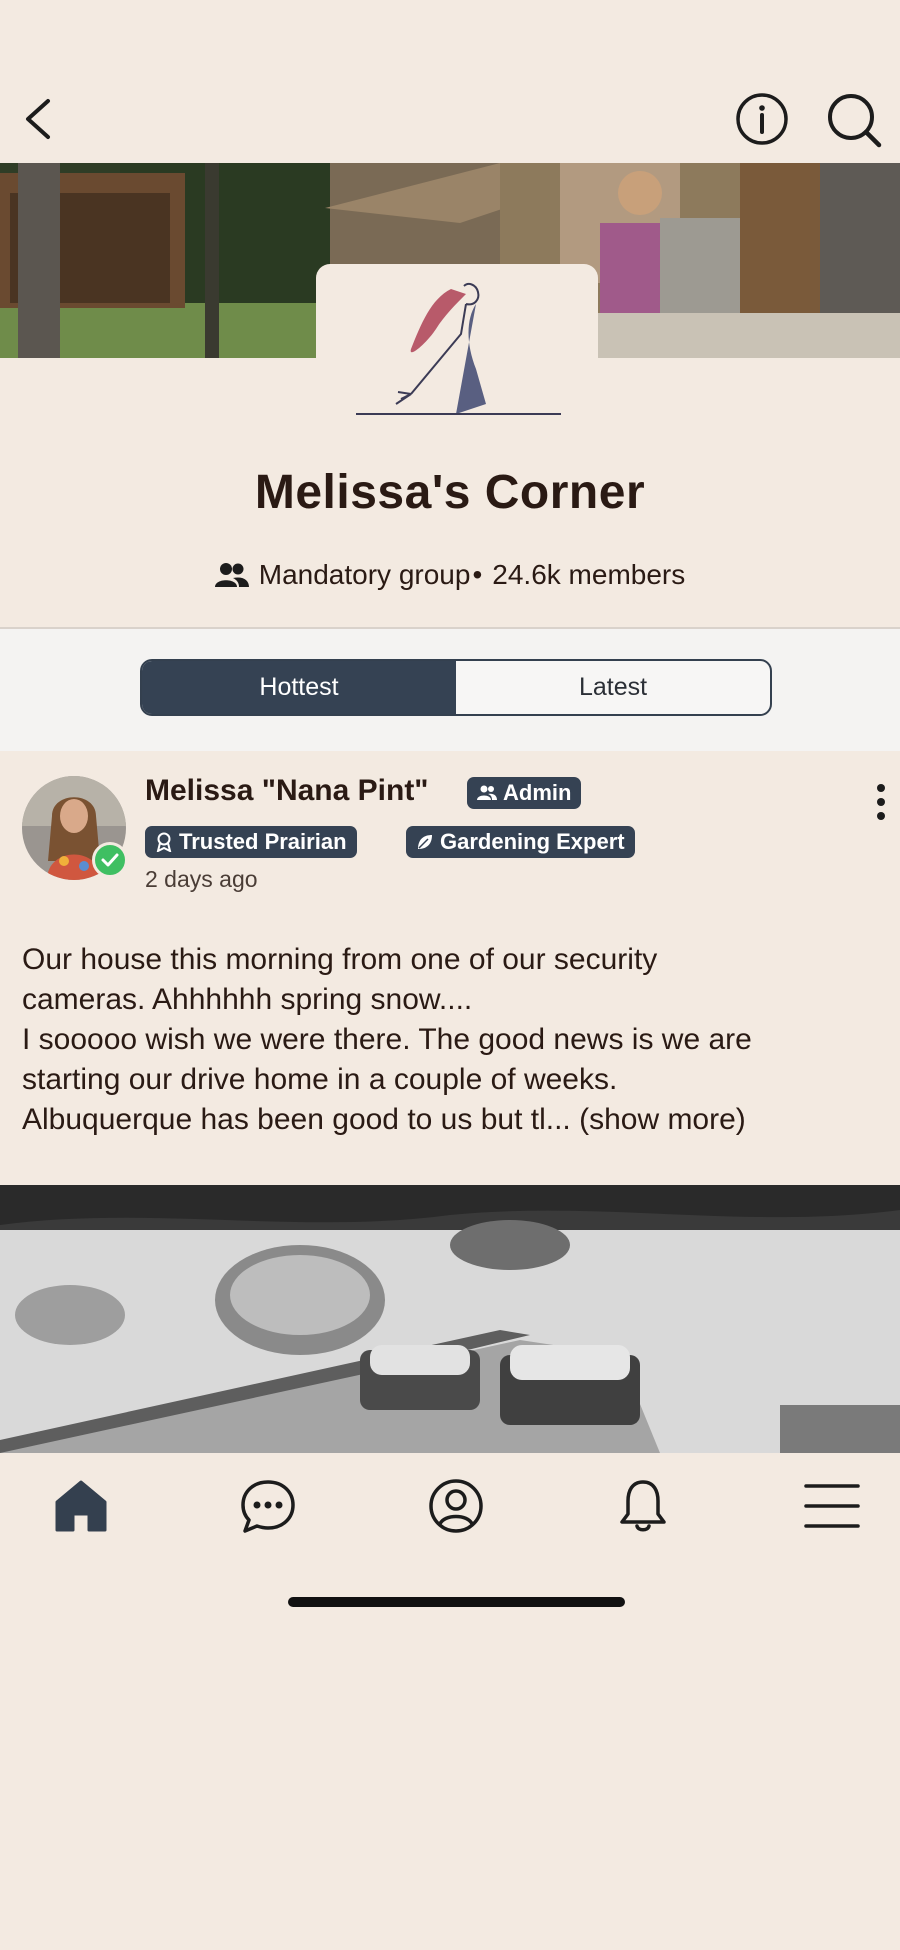  I want to click on nav-home, so click(81, 1506).